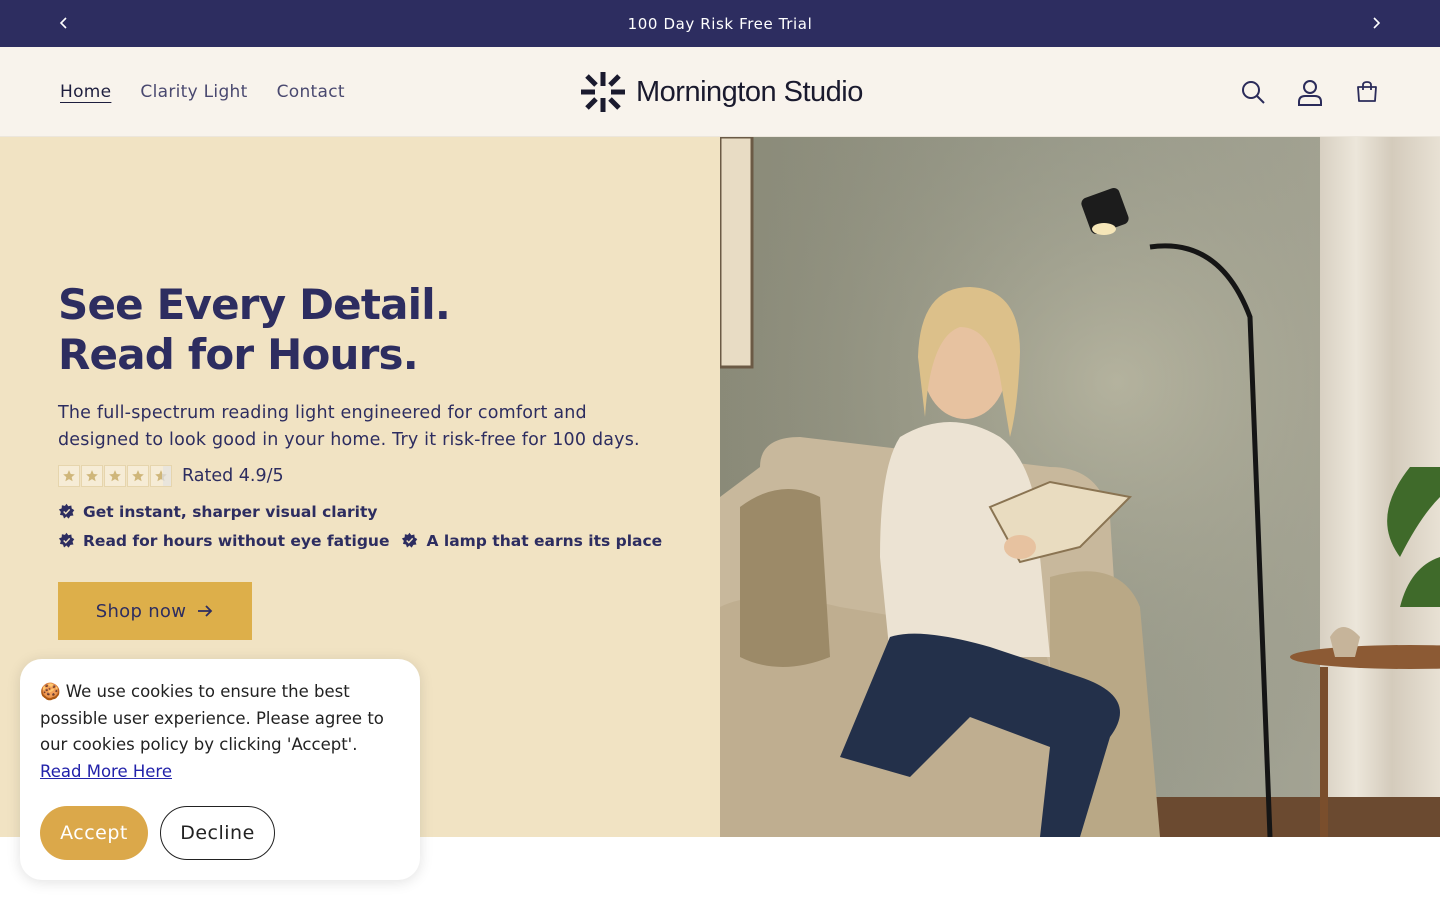  What do you see at coordinates (544, 540) in the screenshot?
I see `benefit-text: A lamp that earns its place` at bounding box center [544, 540].